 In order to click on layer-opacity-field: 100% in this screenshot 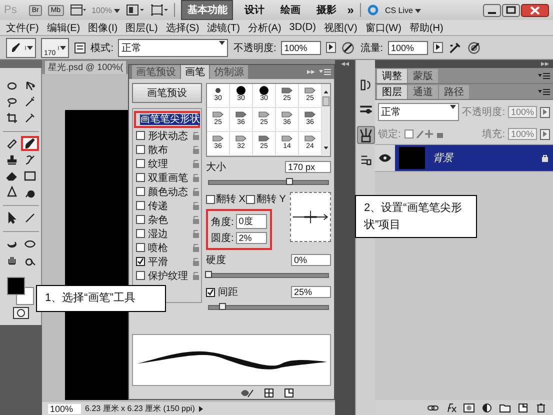, I will do `click(522, 112)`.